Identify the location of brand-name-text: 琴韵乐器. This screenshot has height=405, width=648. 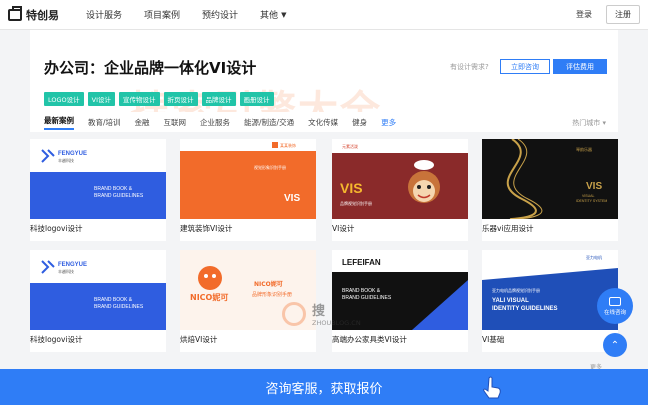
(584, 149).